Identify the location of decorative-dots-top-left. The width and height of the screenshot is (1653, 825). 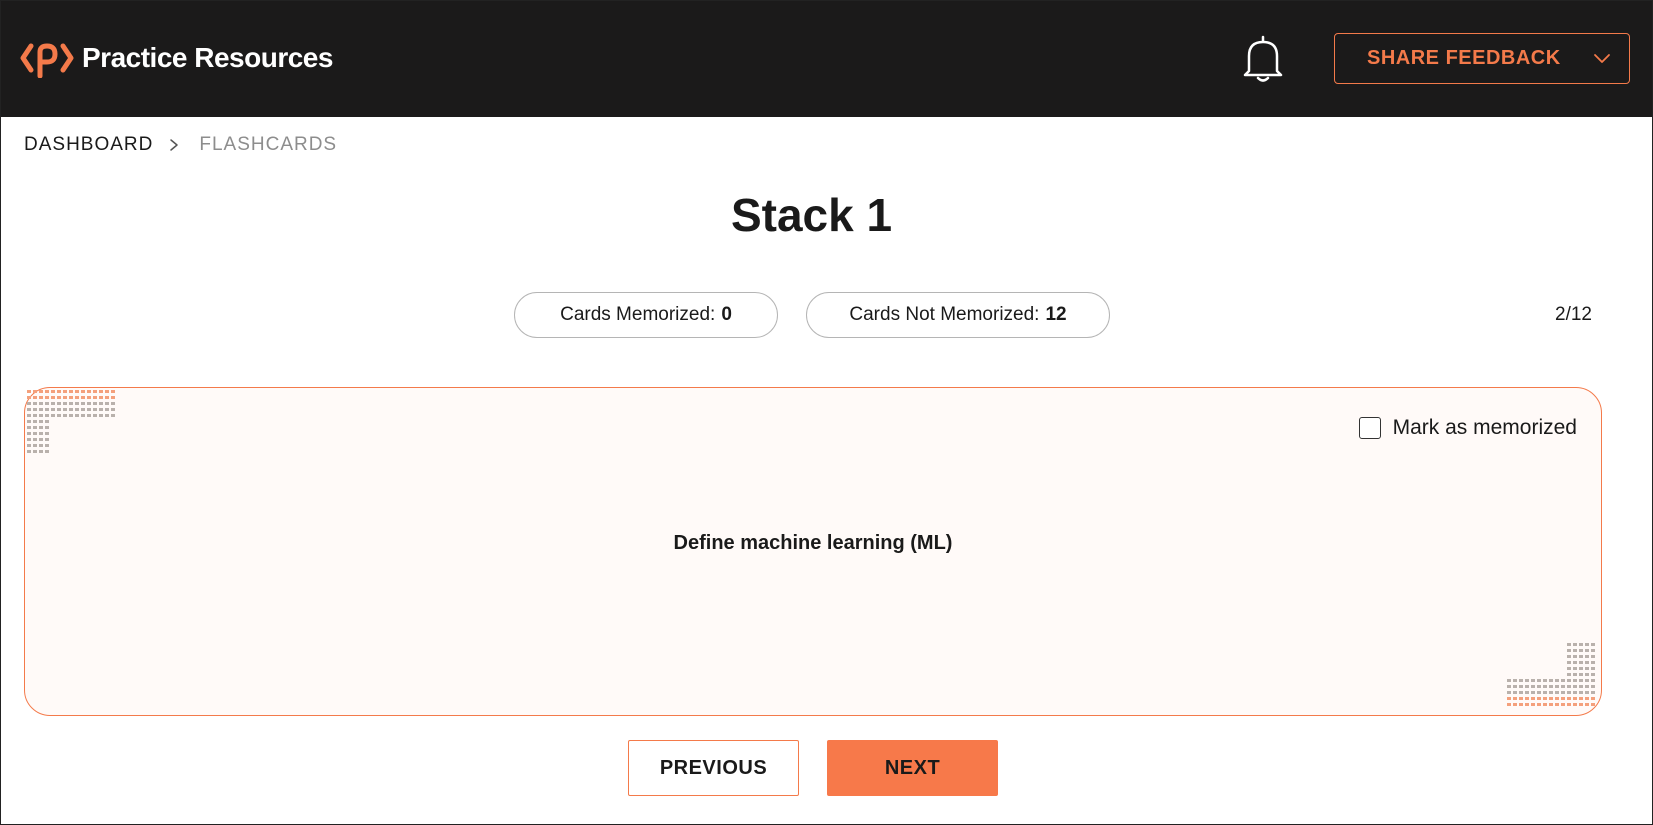
(71, 421).